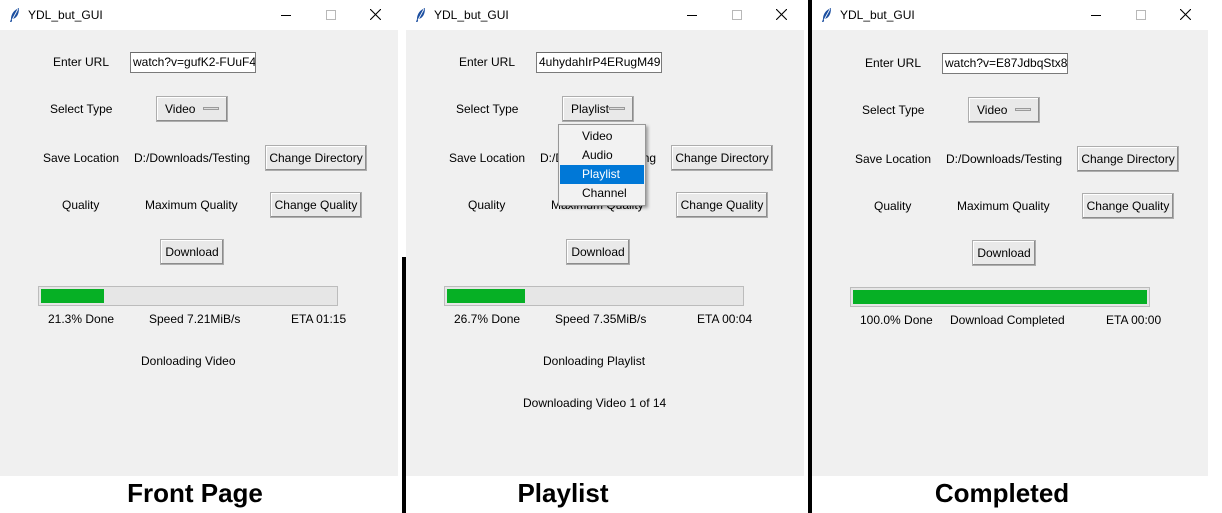 Image resolution: width=1222 pixels, height=513 pixels. Describe the element at coordinates (1134, 320) in the screenshot. I see `eta-text: ETA 00:00` at that location.